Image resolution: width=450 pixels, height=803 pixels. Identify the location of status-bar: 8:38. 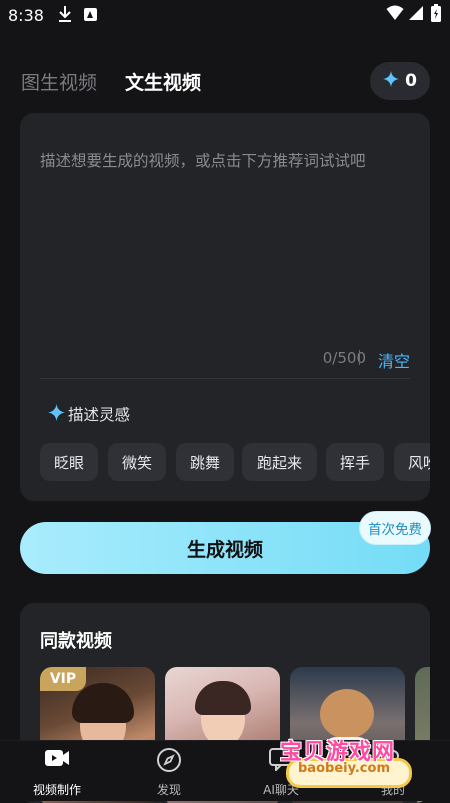
(225, 15).